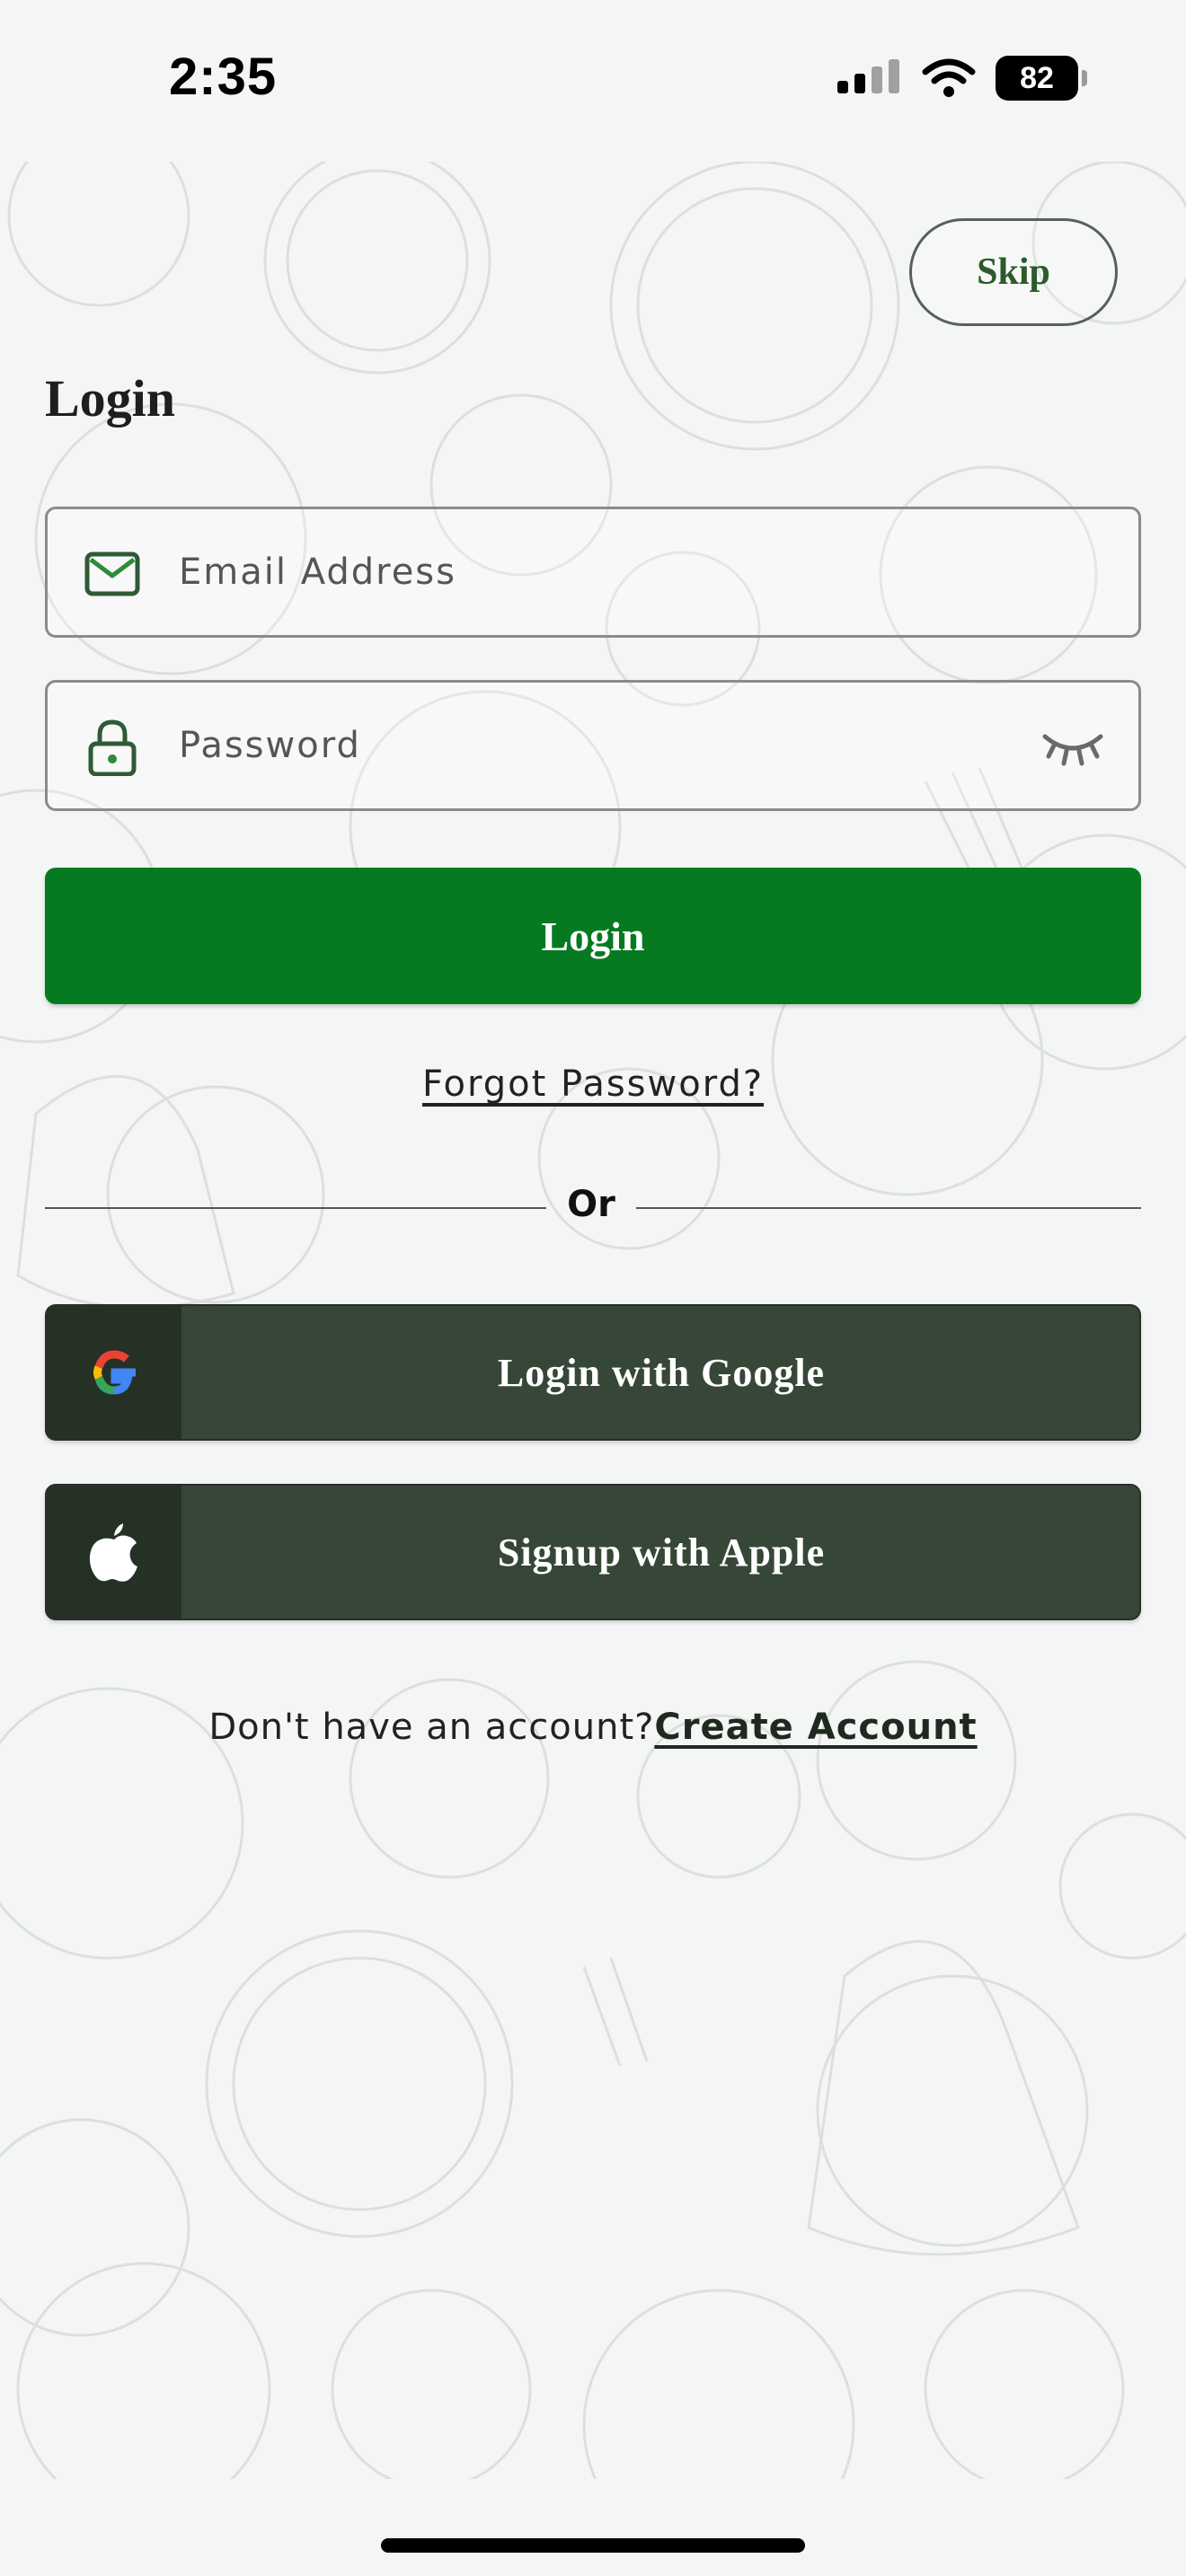 This screenshot has width=1186, height=2576. What do you see at coordinates (593, 81) in the screenshot?
I see `status-bar: 2:35 82` at bounding box center [593, 81].